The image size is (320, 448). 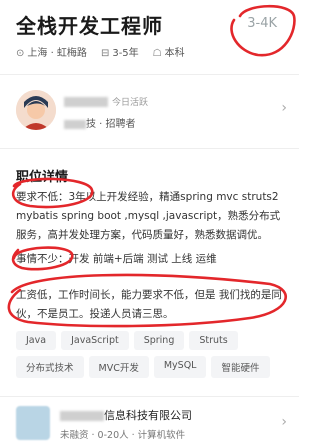 What do you see at coordinates (213, 340) in the screenshot?
I see `tag: Struts` at bounding box center [213, 340].